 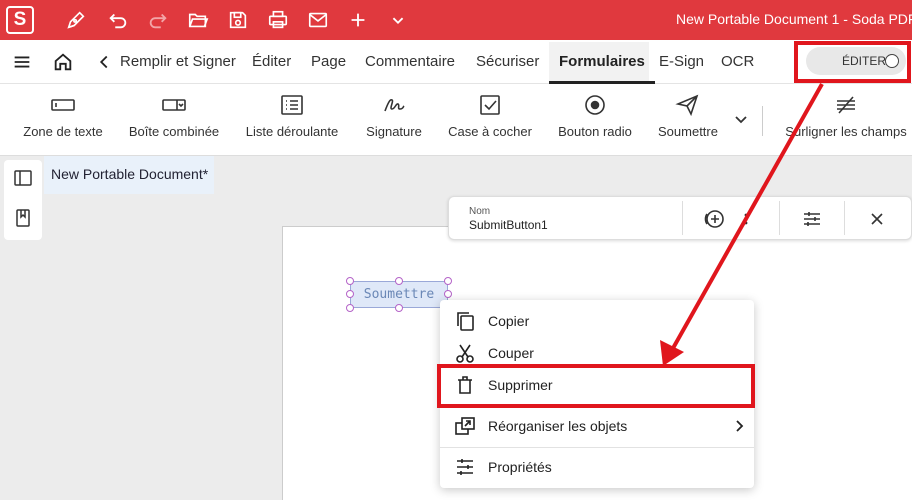 What do you see at coordinates (394, 131) in the screenshot?
I see `tool-label: Signature` at bounding box center [394, 131].